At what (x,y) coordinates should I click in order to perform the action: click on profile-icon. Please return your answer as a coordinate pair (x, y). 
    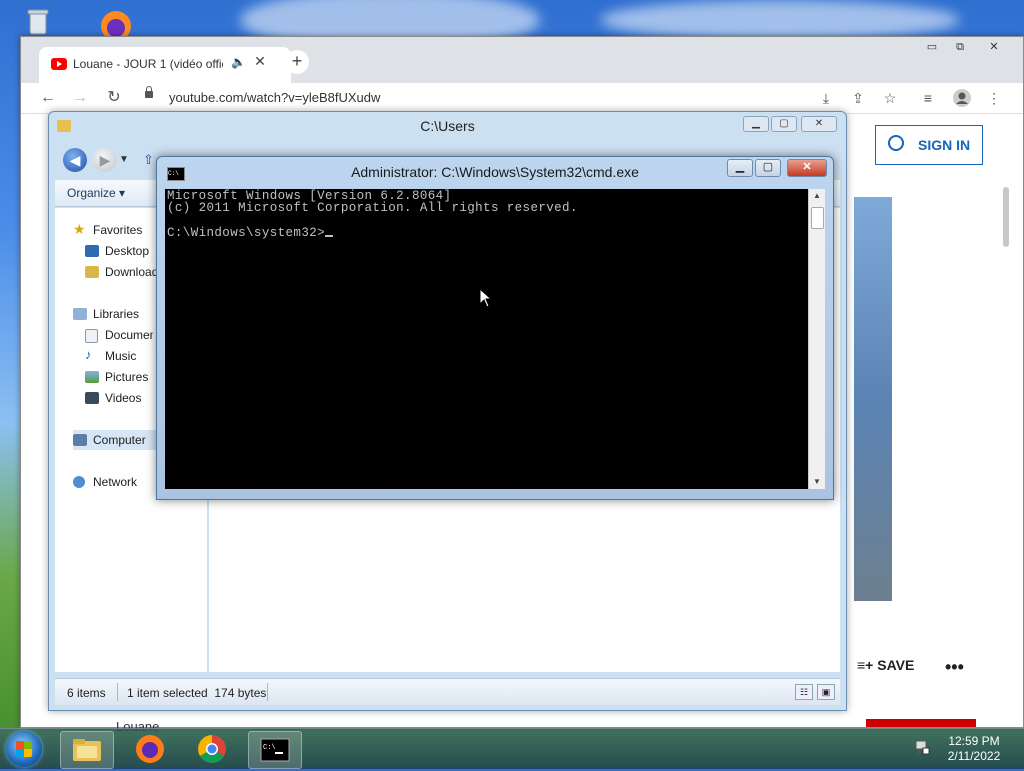
    Looking at the image, I should click on (962, 98).